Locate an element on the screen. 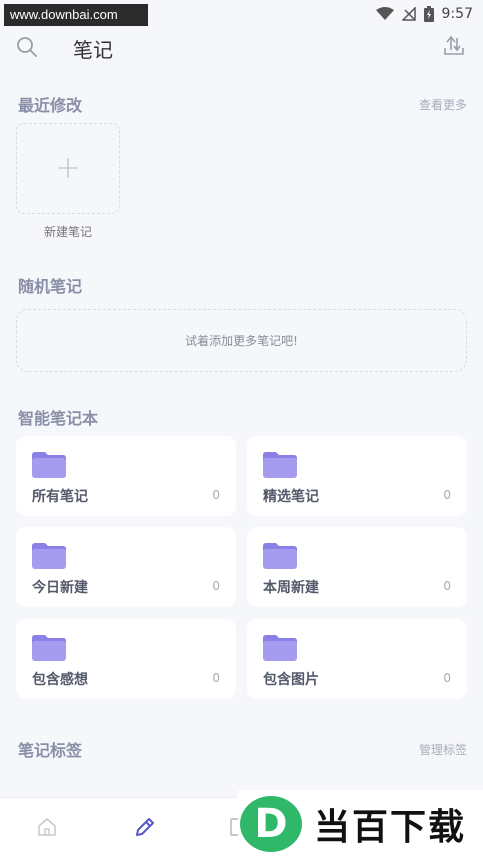 This screenshot has height=858, width=483. notebook-card-label: 今日新建 is located at coordinates (60, 588).